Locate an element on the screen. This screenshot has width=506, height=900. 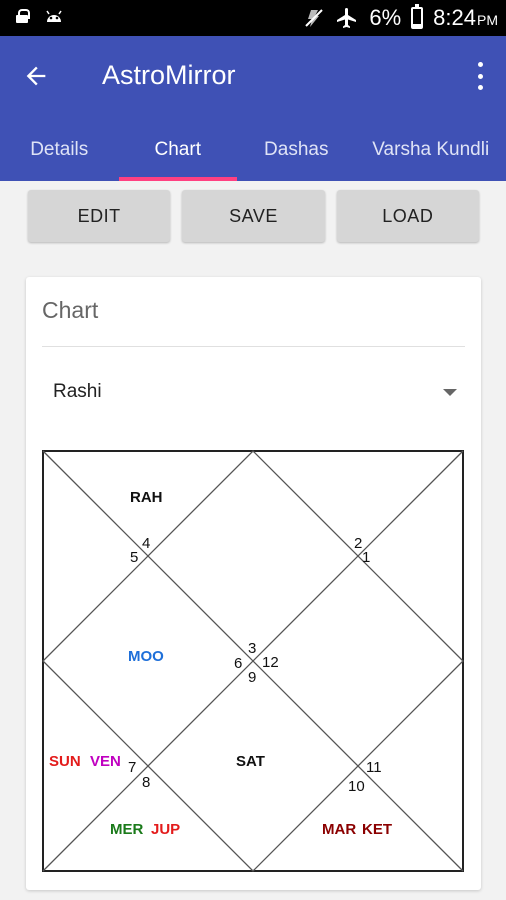
clock-ampm: PM is located at coordinates (487, 20).